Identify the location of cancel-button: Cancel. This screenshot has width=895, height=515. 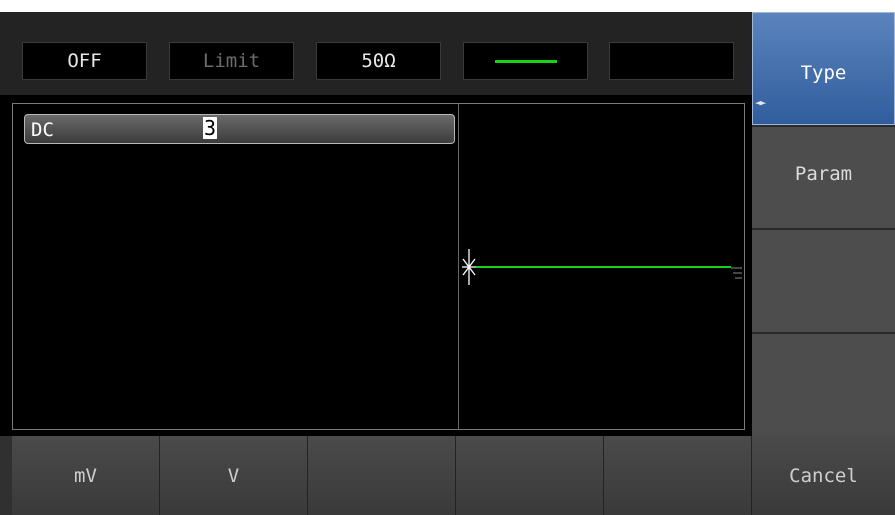
(823, 475).